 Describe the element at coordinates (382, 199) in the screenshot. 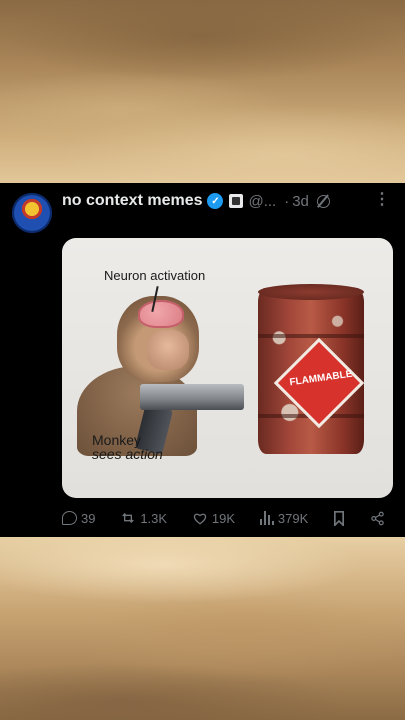

I see `more-icon: ⋮` at that location.